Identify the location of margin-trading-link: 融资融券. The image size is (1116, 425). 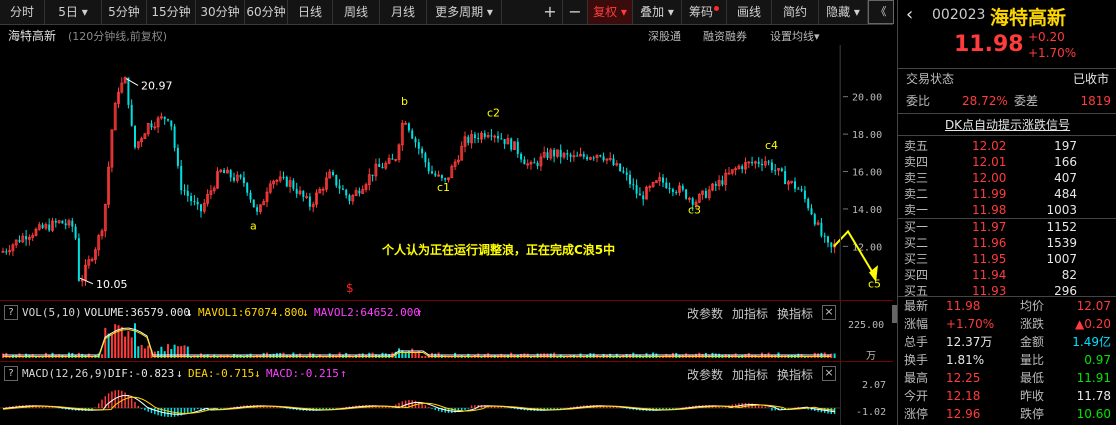
(725, 36).